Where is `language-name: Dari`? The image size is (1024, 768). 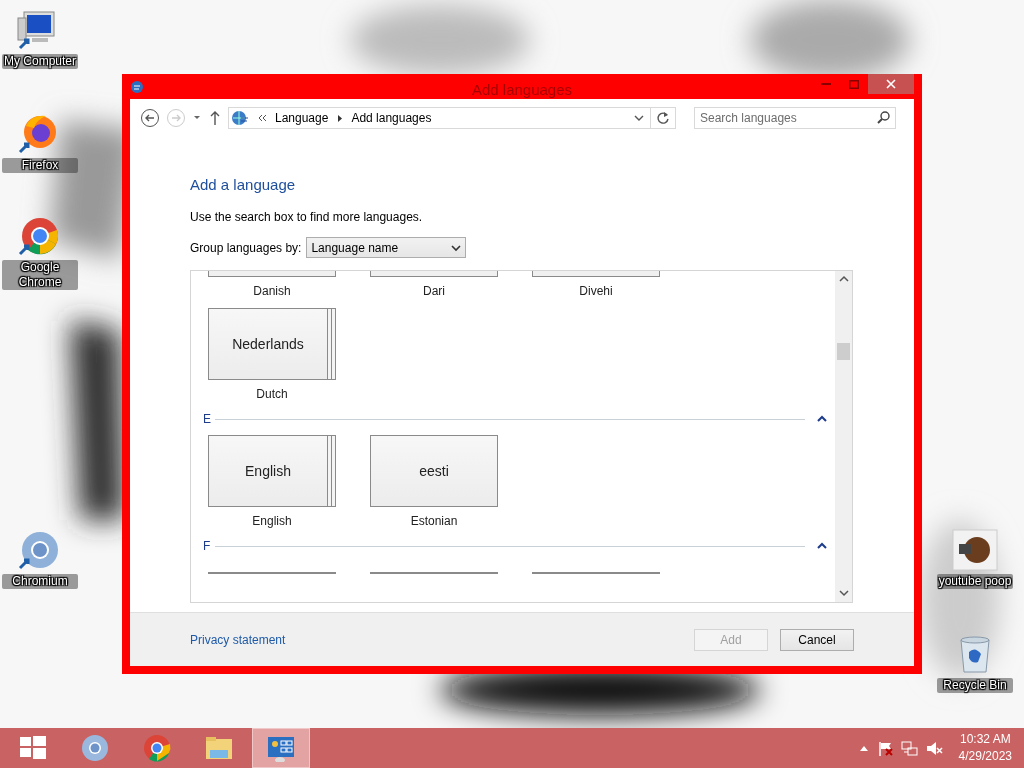
language-name: Dari is located at coordinates (434, 291).